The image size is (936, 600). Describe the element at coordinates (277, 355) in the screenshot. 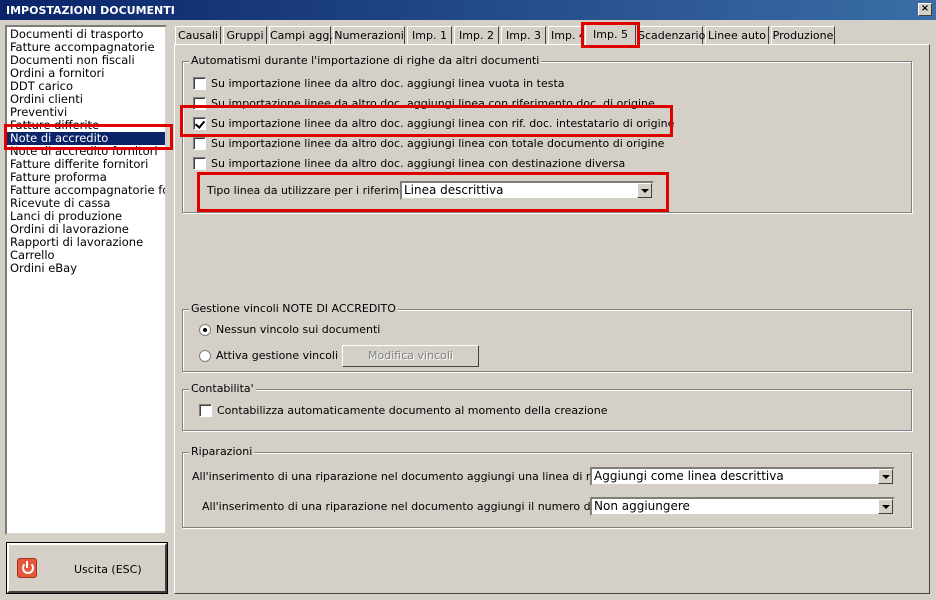

I see `radio-active-links-label: Attiva gestione vincoli` at that location.